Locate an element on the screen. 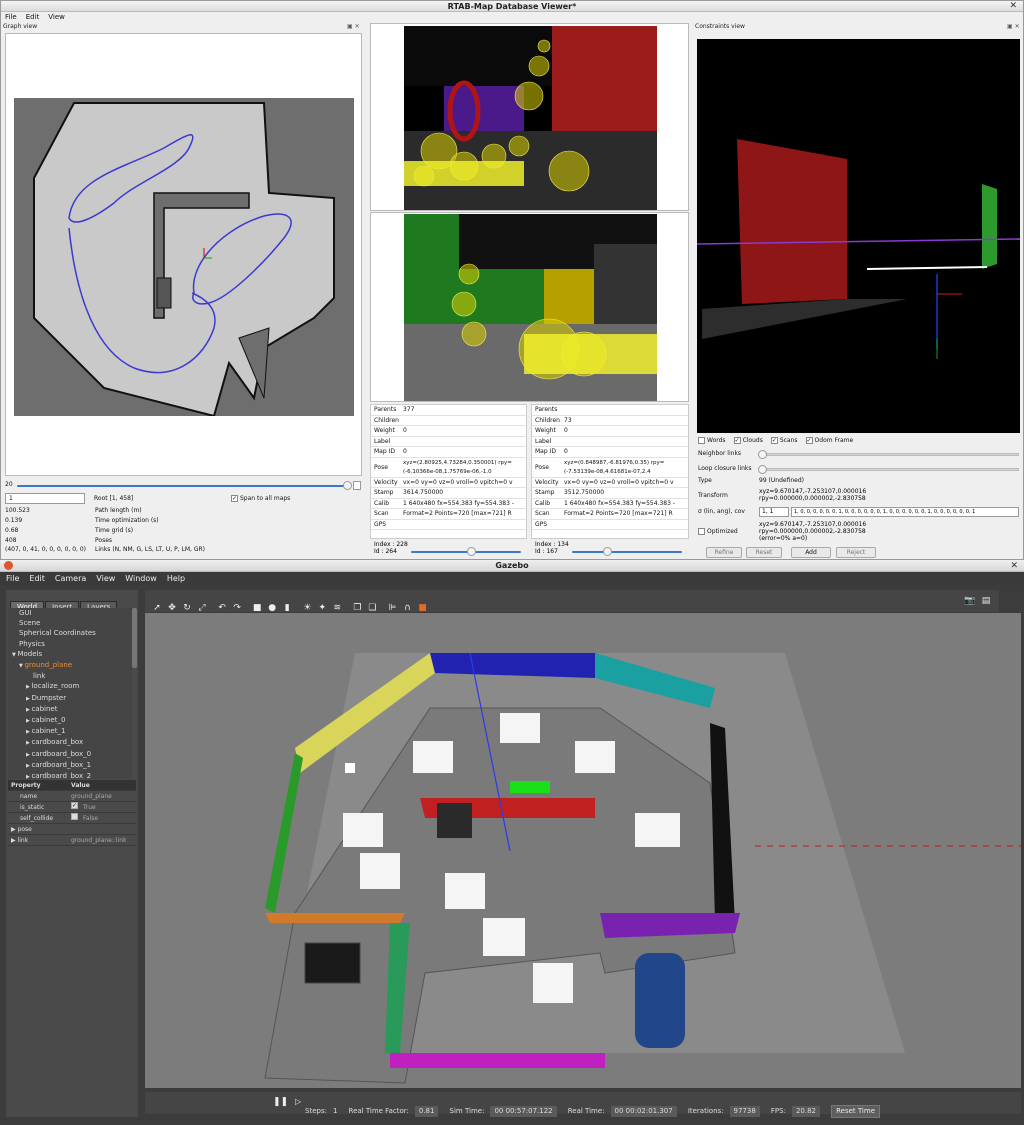 Image resolution: width=1024 pixels, height=1125 pixels. optimized-rpy: rpy=0.000000,0.000002,-2.830758 is located at coordinates (812, 531).